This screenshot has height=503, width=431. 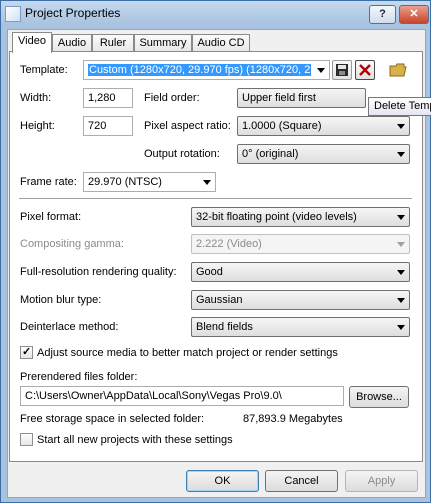 I want to click on app-icon, so click(x=13, y=14).